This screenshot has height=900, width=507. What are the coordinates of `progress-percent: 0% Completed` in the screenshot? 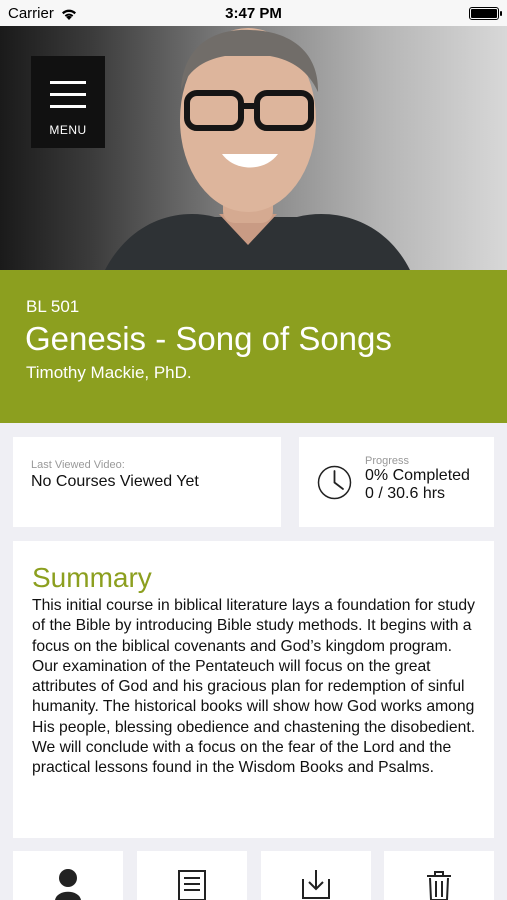 It's located at (417, 475).